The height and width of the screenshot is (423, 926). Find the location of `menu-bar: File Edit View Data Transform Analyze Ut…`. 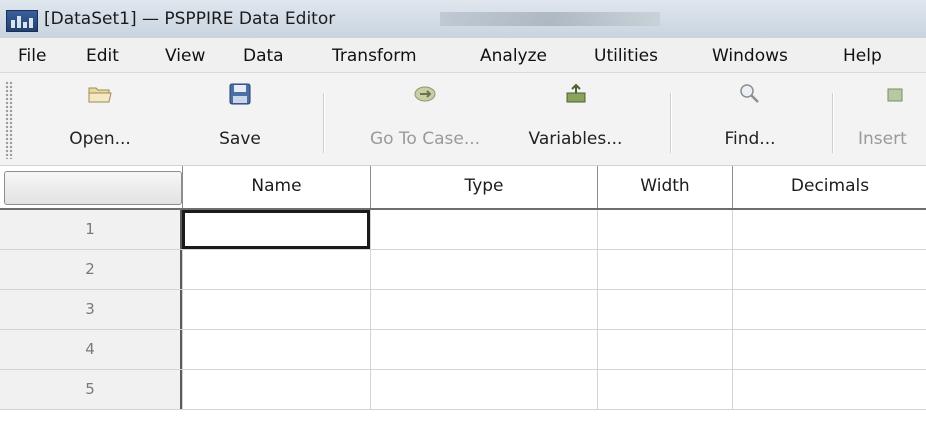

menu-bar: File Edit View Data Transform Analyze Ut… is located at coordinates (463, 55).